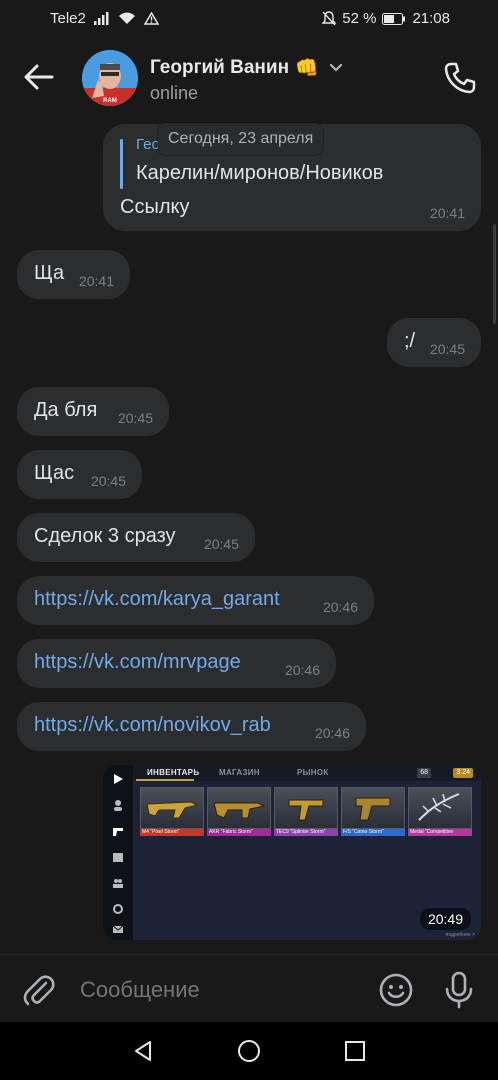  What do you see at coordinates (249, 19) in the screenshot?
I see `status-bar: Tele2 52 % 21:08` at bounding box center [249, 19].